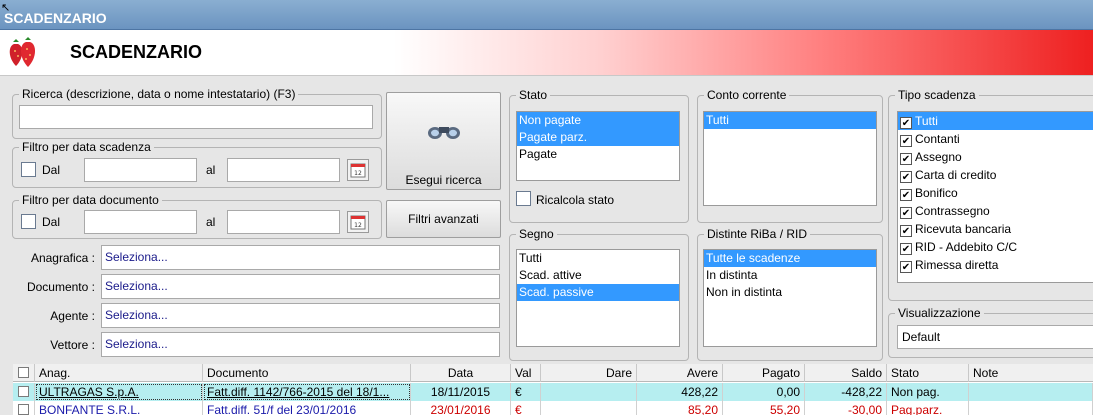 Image resolution: width=1093 pixels, height=415 pixels. I want to click on binoculars-icon, so click(444, 133).